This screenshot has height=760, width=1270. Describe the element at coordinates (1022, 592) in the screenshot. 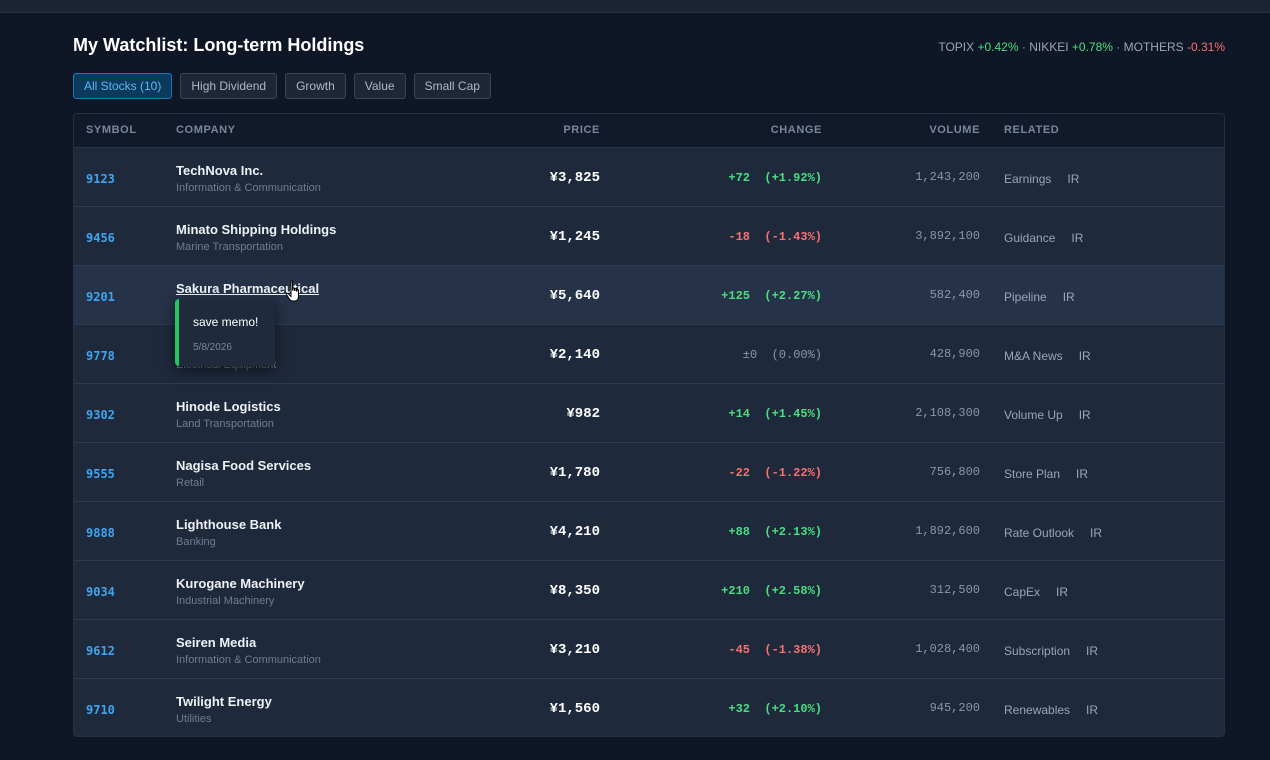

I see `related-link-topic: CapEx` at that location.